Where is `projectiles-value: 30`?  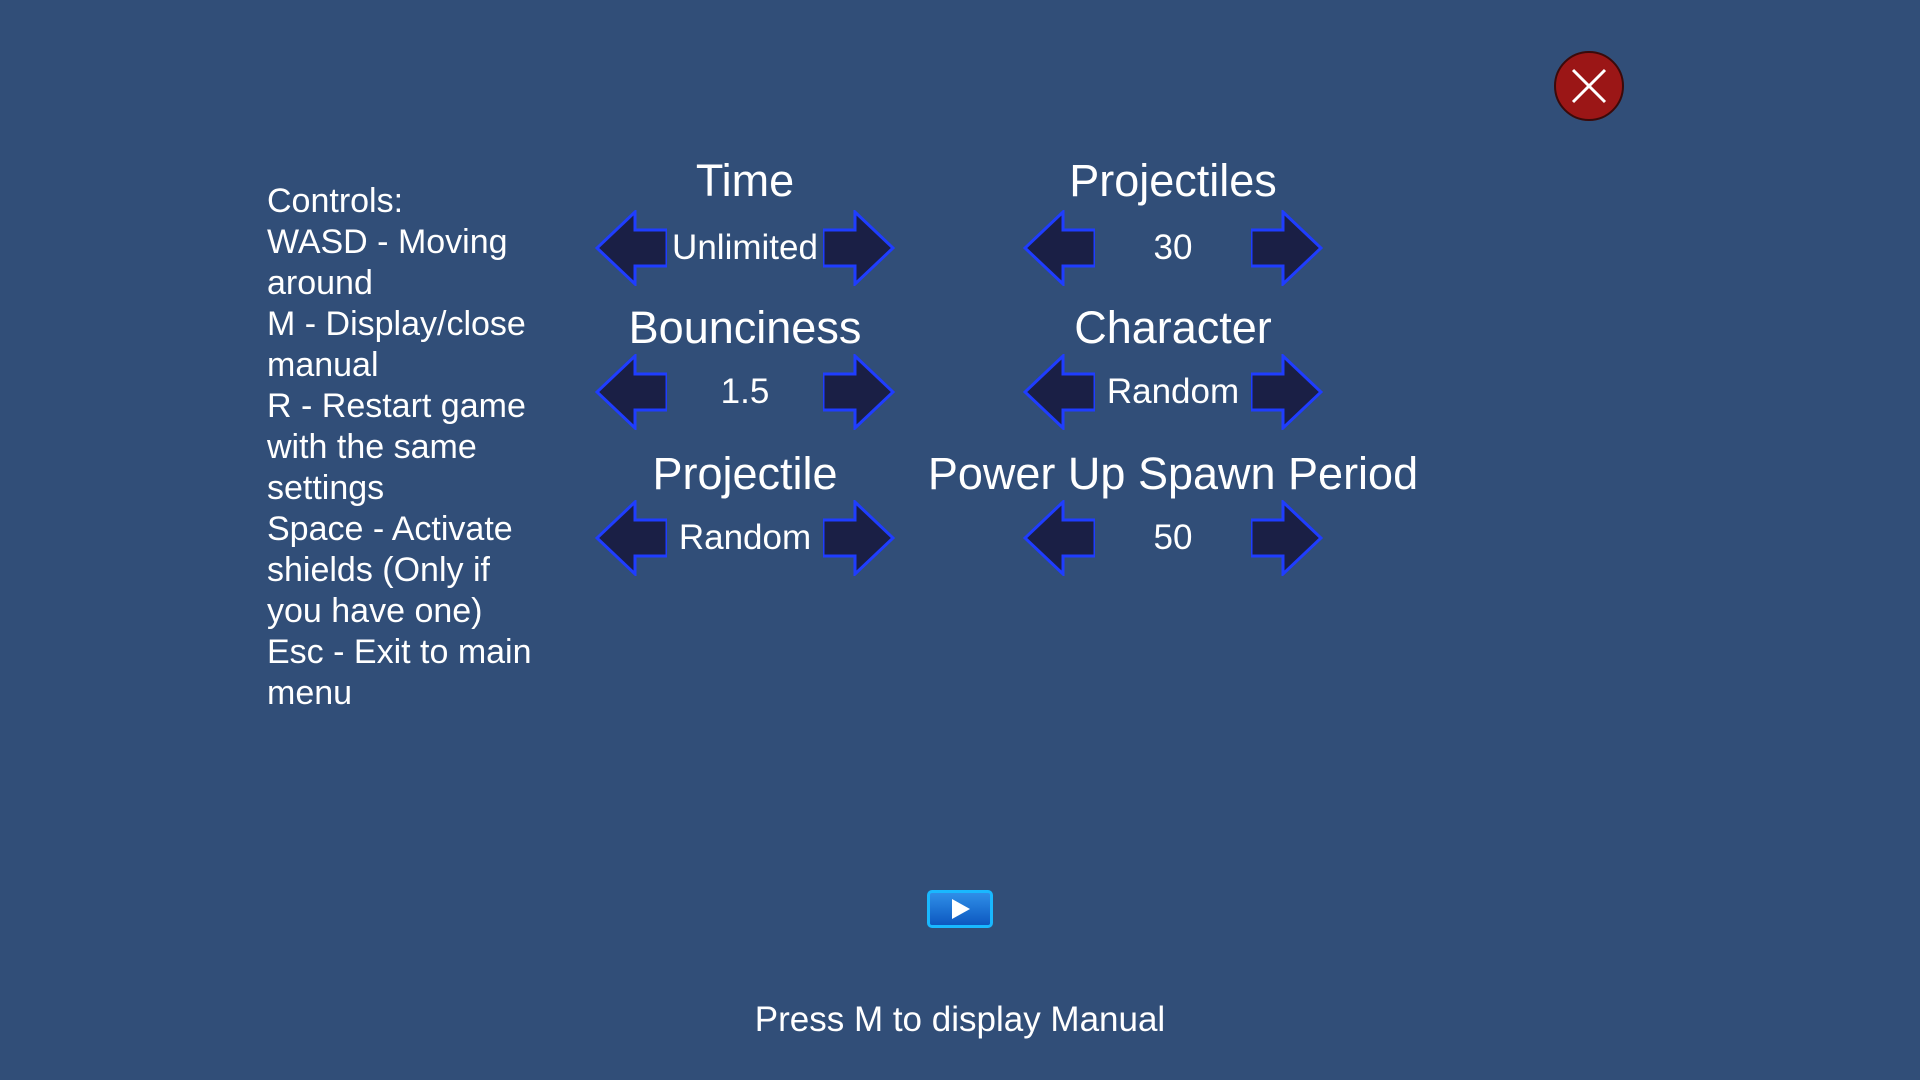 projectiles-value: 30 is located at coordinates (1173, 247).